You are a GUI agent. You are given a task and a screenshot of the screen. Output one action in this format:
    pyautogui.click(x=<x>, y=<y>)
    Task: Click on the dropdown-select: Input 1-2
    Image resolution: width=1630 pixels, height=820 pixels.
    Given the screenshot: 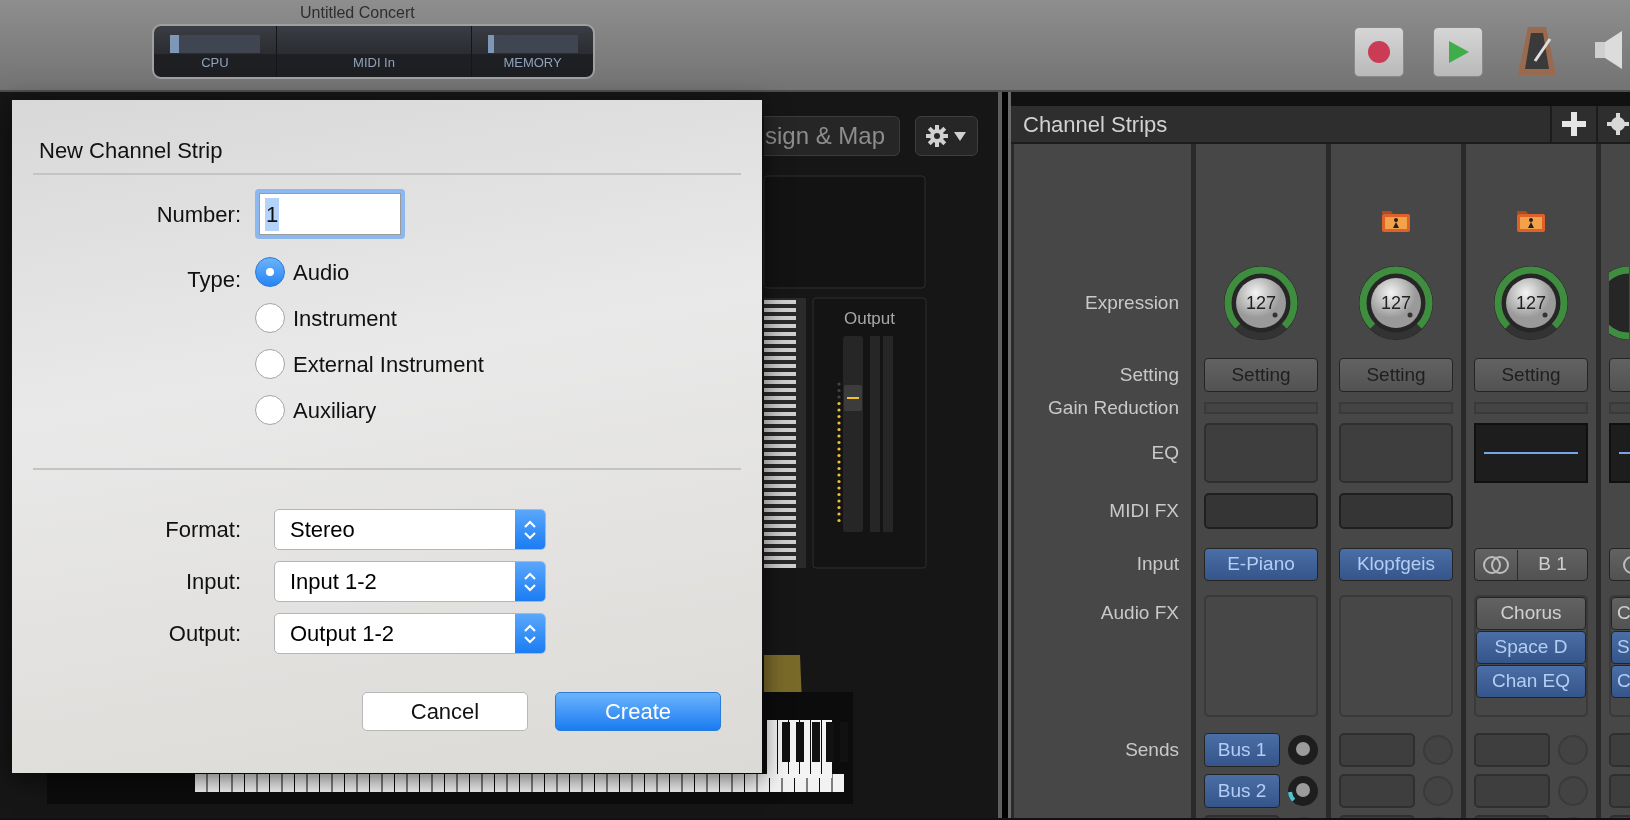 What is the action you would take?
    pyautogui.click(x=410, y=581)
    